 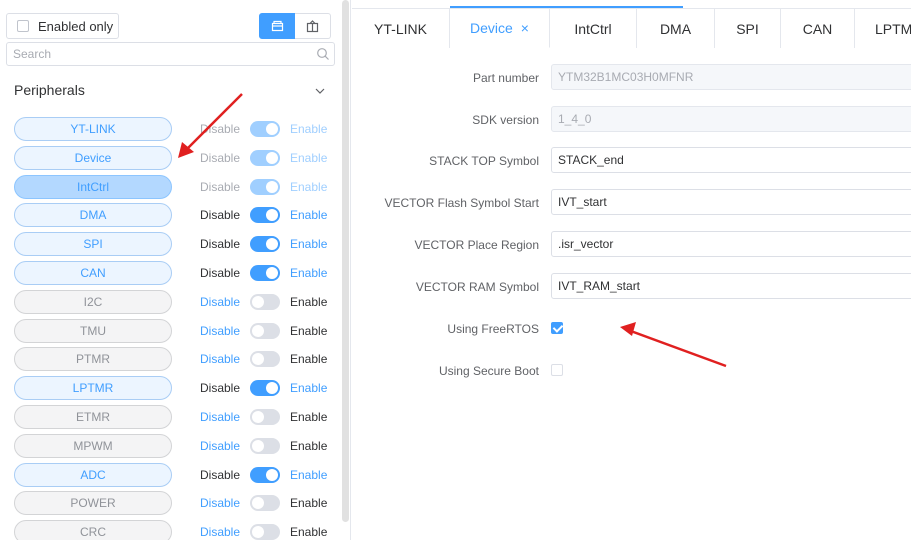 What do you see at coordinates (93, 186) in the screenshot?
I see `peripheral-button: IntCtrl` at bounding box center [93, 186].